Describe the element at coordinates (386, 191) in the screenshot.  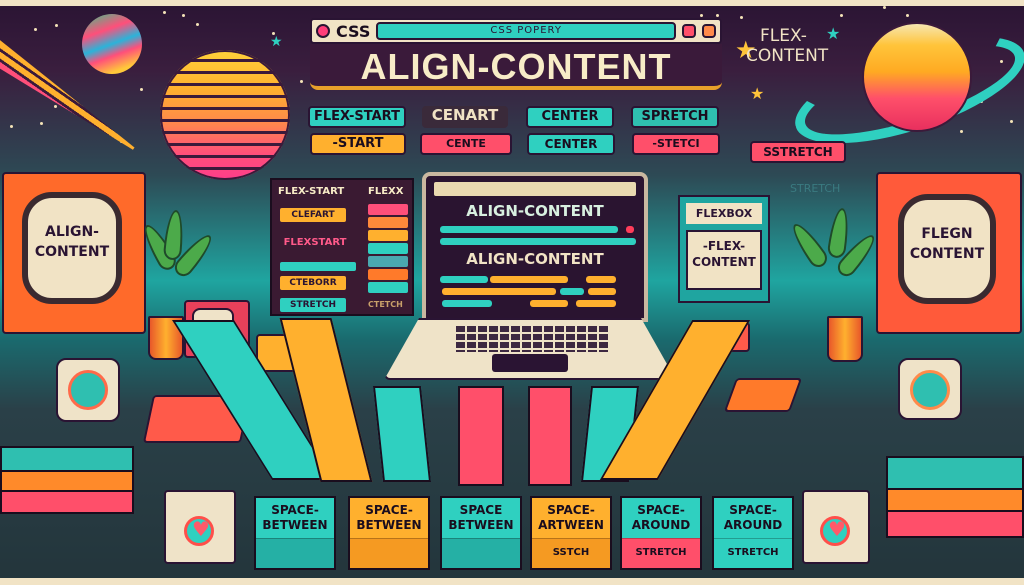
I see `panel-header-right: FLEXX` at that location.